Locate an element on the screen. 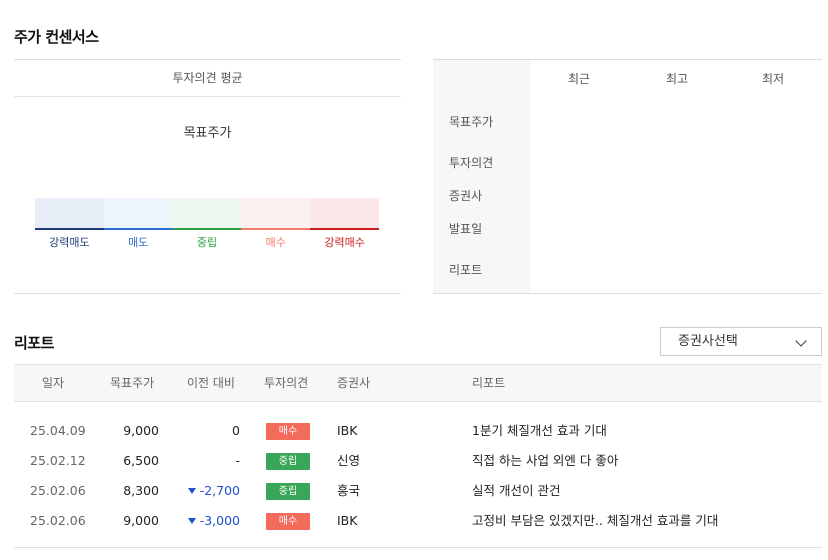 The image size is (828, 560). th-report: 리포트 is located at coordinates (489, 383).